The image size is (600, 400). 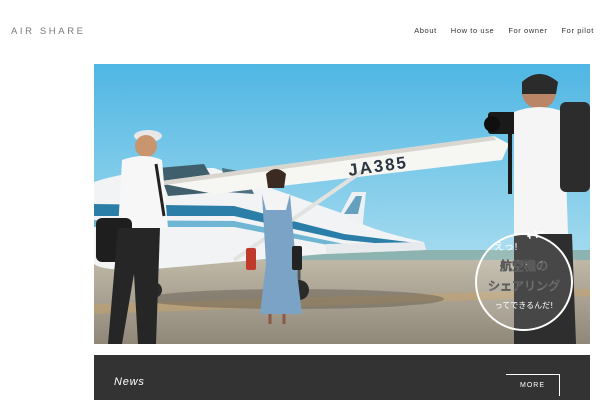 What do you see at coordinates (524, 305) in the screenshot?
I see `badge-line-4: ってできるんだ!` at bounding box center [524, 305].